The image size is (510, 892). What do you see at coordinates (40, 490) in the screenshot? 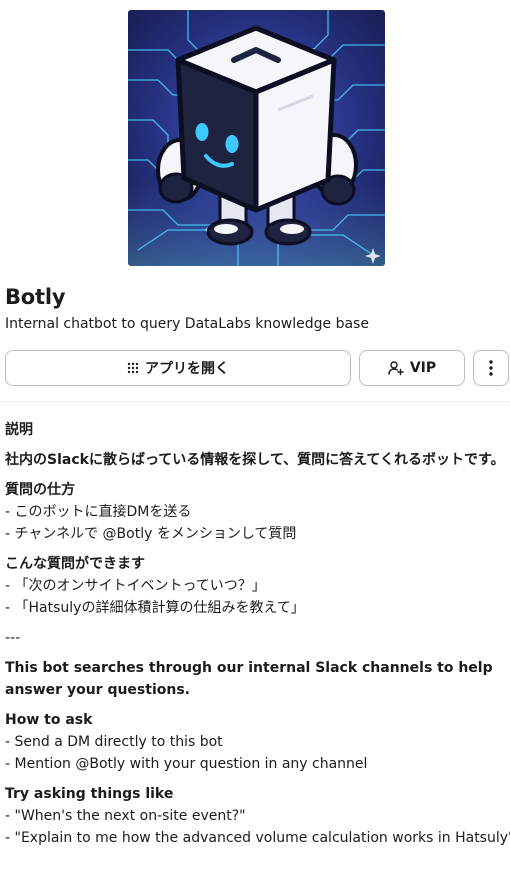
I see `how-to-ask-heading-ja: 質問の仕方` at bounding box center [40, 490].